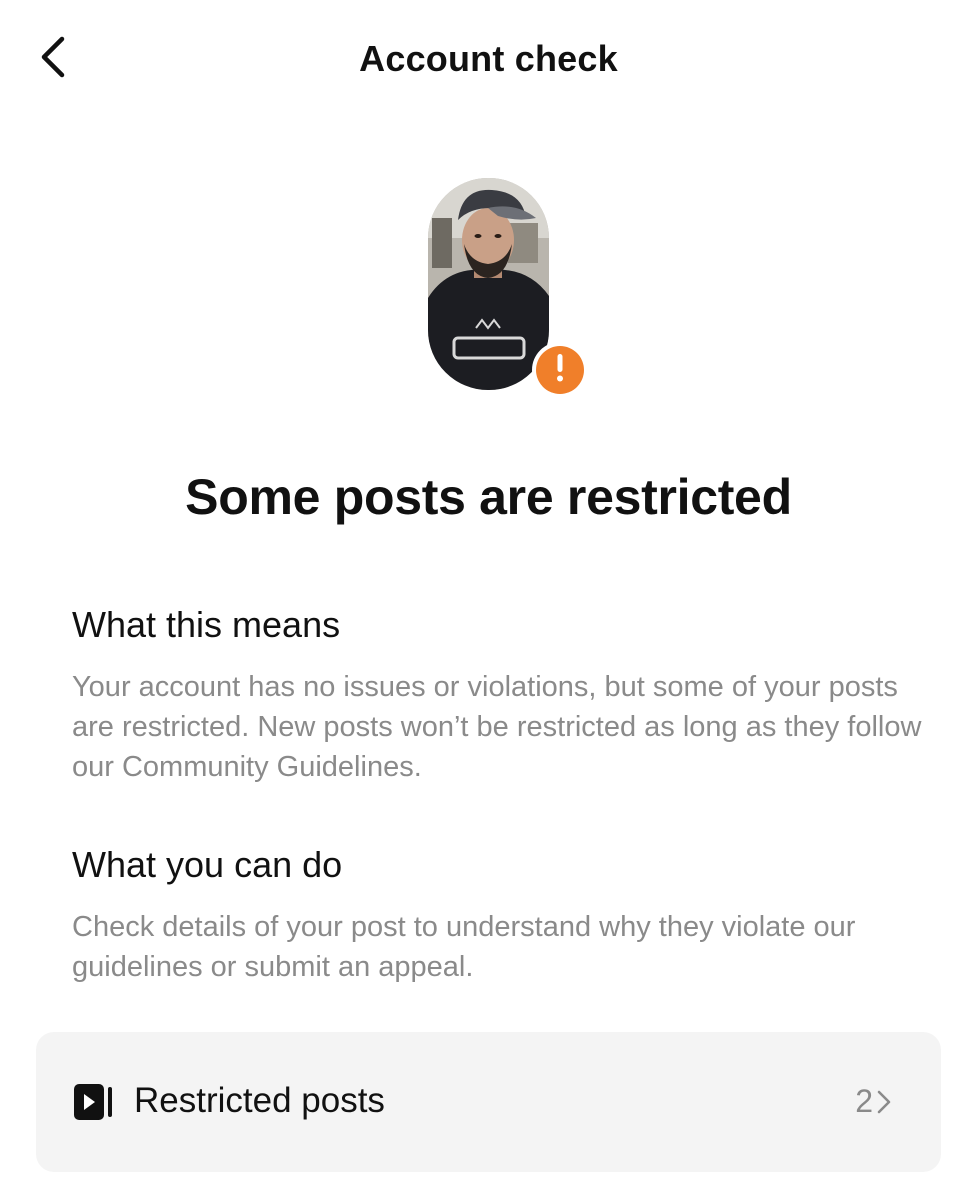 The image size is (977, 1200). I want to click on avatar, so click(488, 284).